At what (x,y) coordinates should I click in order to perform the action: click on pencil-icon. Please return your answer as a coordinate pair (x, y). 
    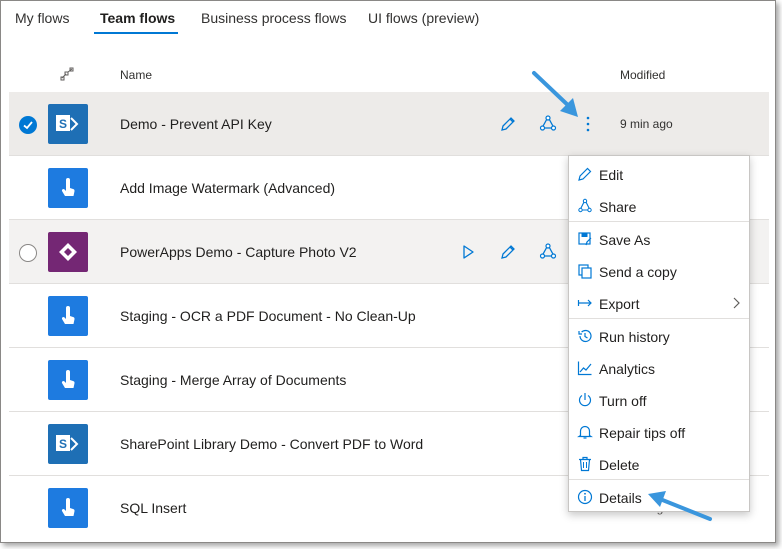
    Looking at the image, I should click on (585, 174).